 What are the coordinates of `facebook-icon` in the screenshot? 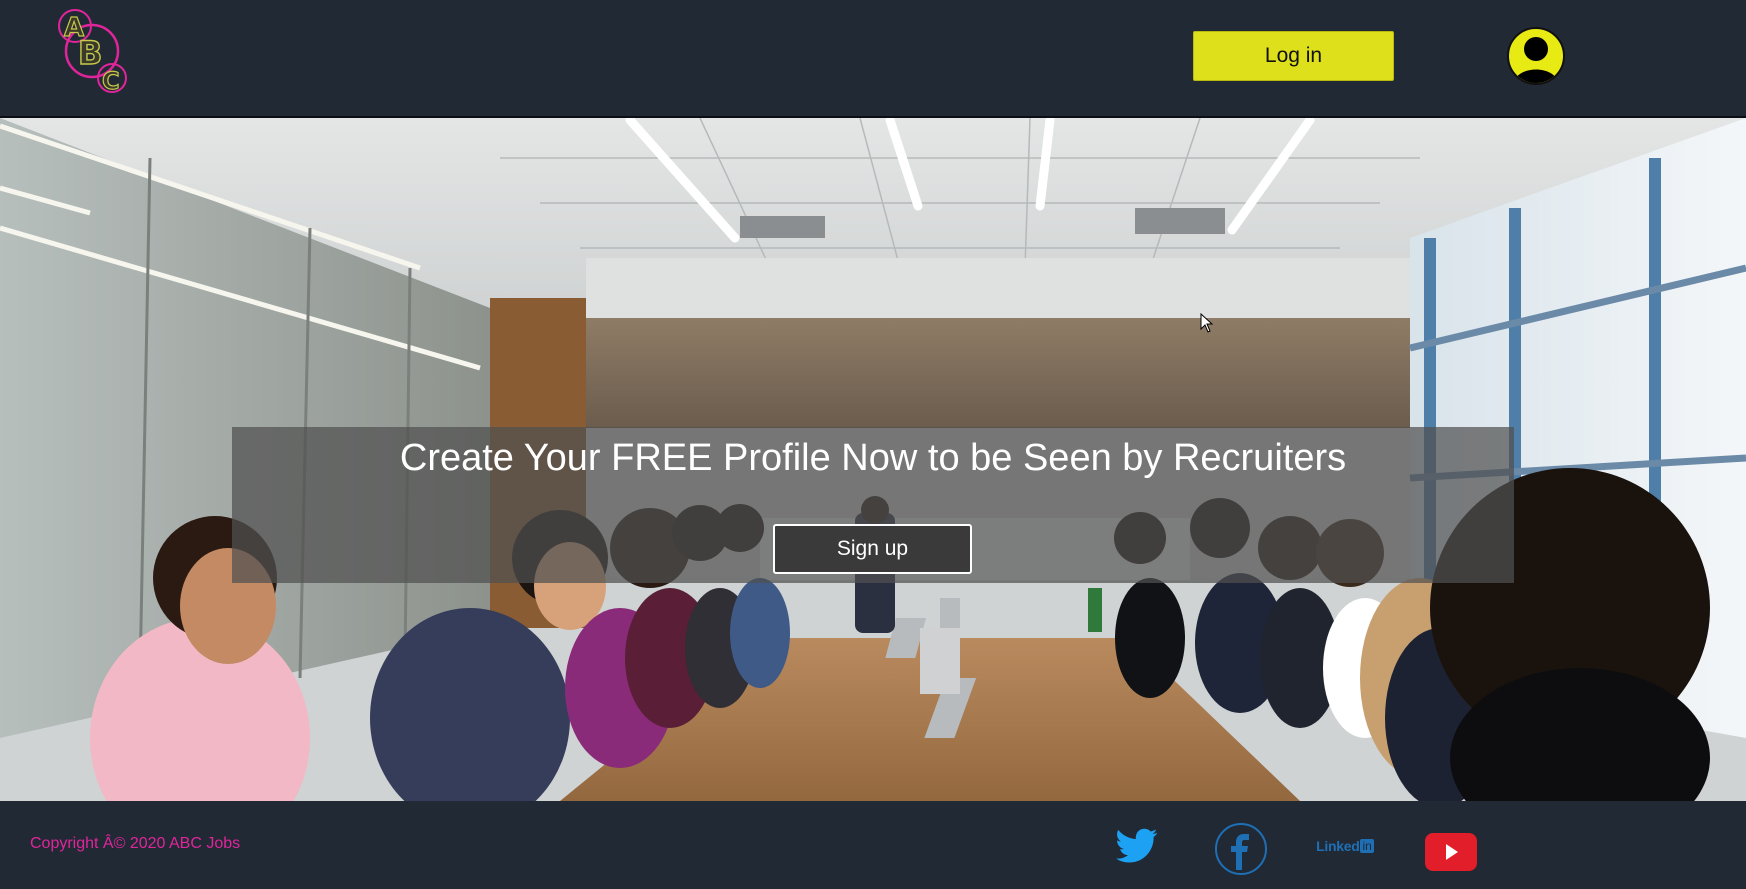 It's located at (1241, 849).